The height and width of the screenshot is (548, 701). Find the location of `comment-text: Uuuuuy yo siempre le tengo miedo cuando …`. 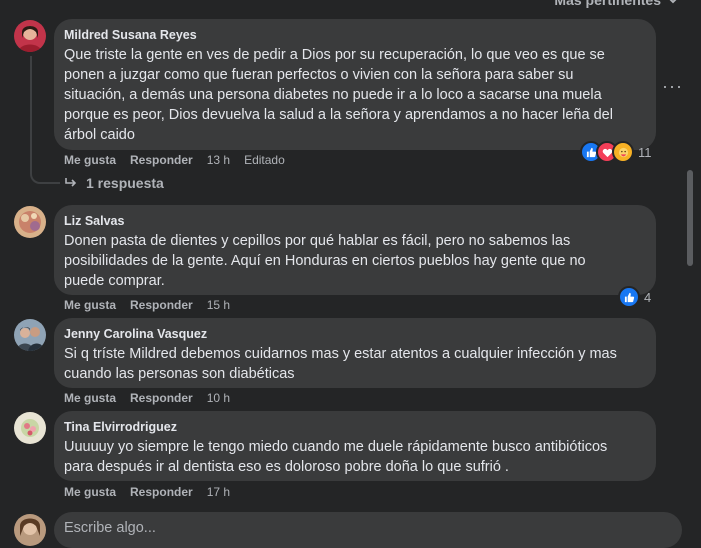

comment-text: Uuuuuy yo siempre le tengo miedo cuando … is located at coordinates (336, 457).